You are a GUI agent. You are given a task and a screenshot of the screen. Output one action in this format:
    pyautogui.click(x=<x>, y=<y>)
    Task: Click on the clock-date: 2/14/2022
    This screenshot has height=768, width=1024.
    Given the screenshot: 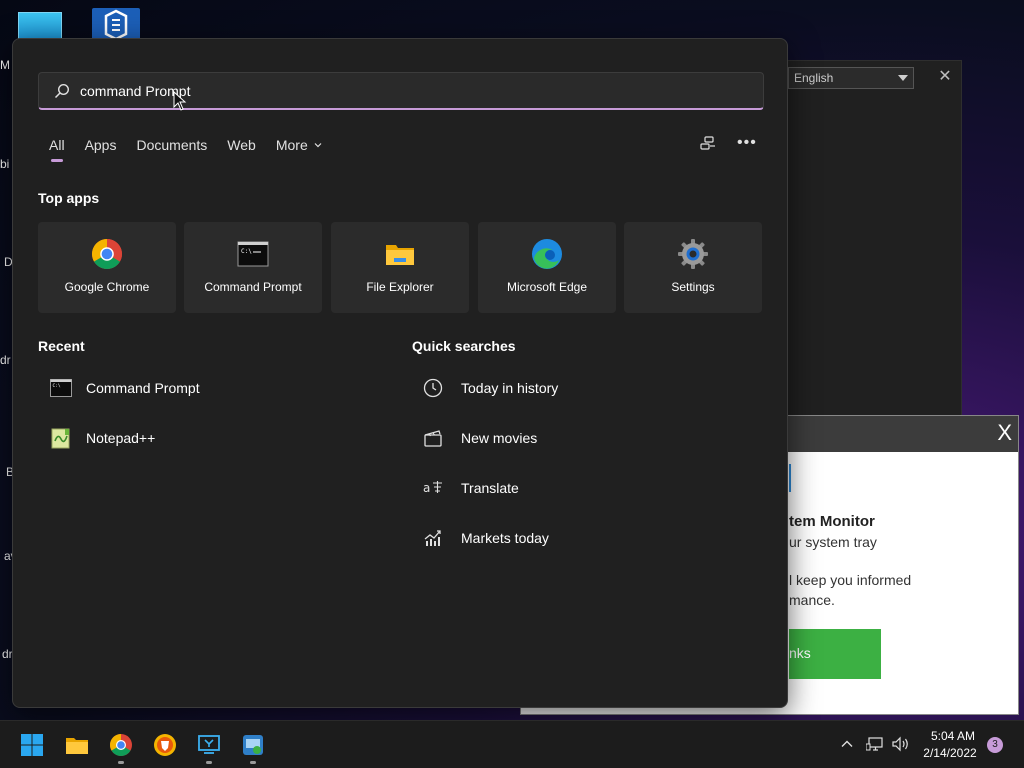 What is the action you would take?
    pyautogui.click(x=950, y=753)
    